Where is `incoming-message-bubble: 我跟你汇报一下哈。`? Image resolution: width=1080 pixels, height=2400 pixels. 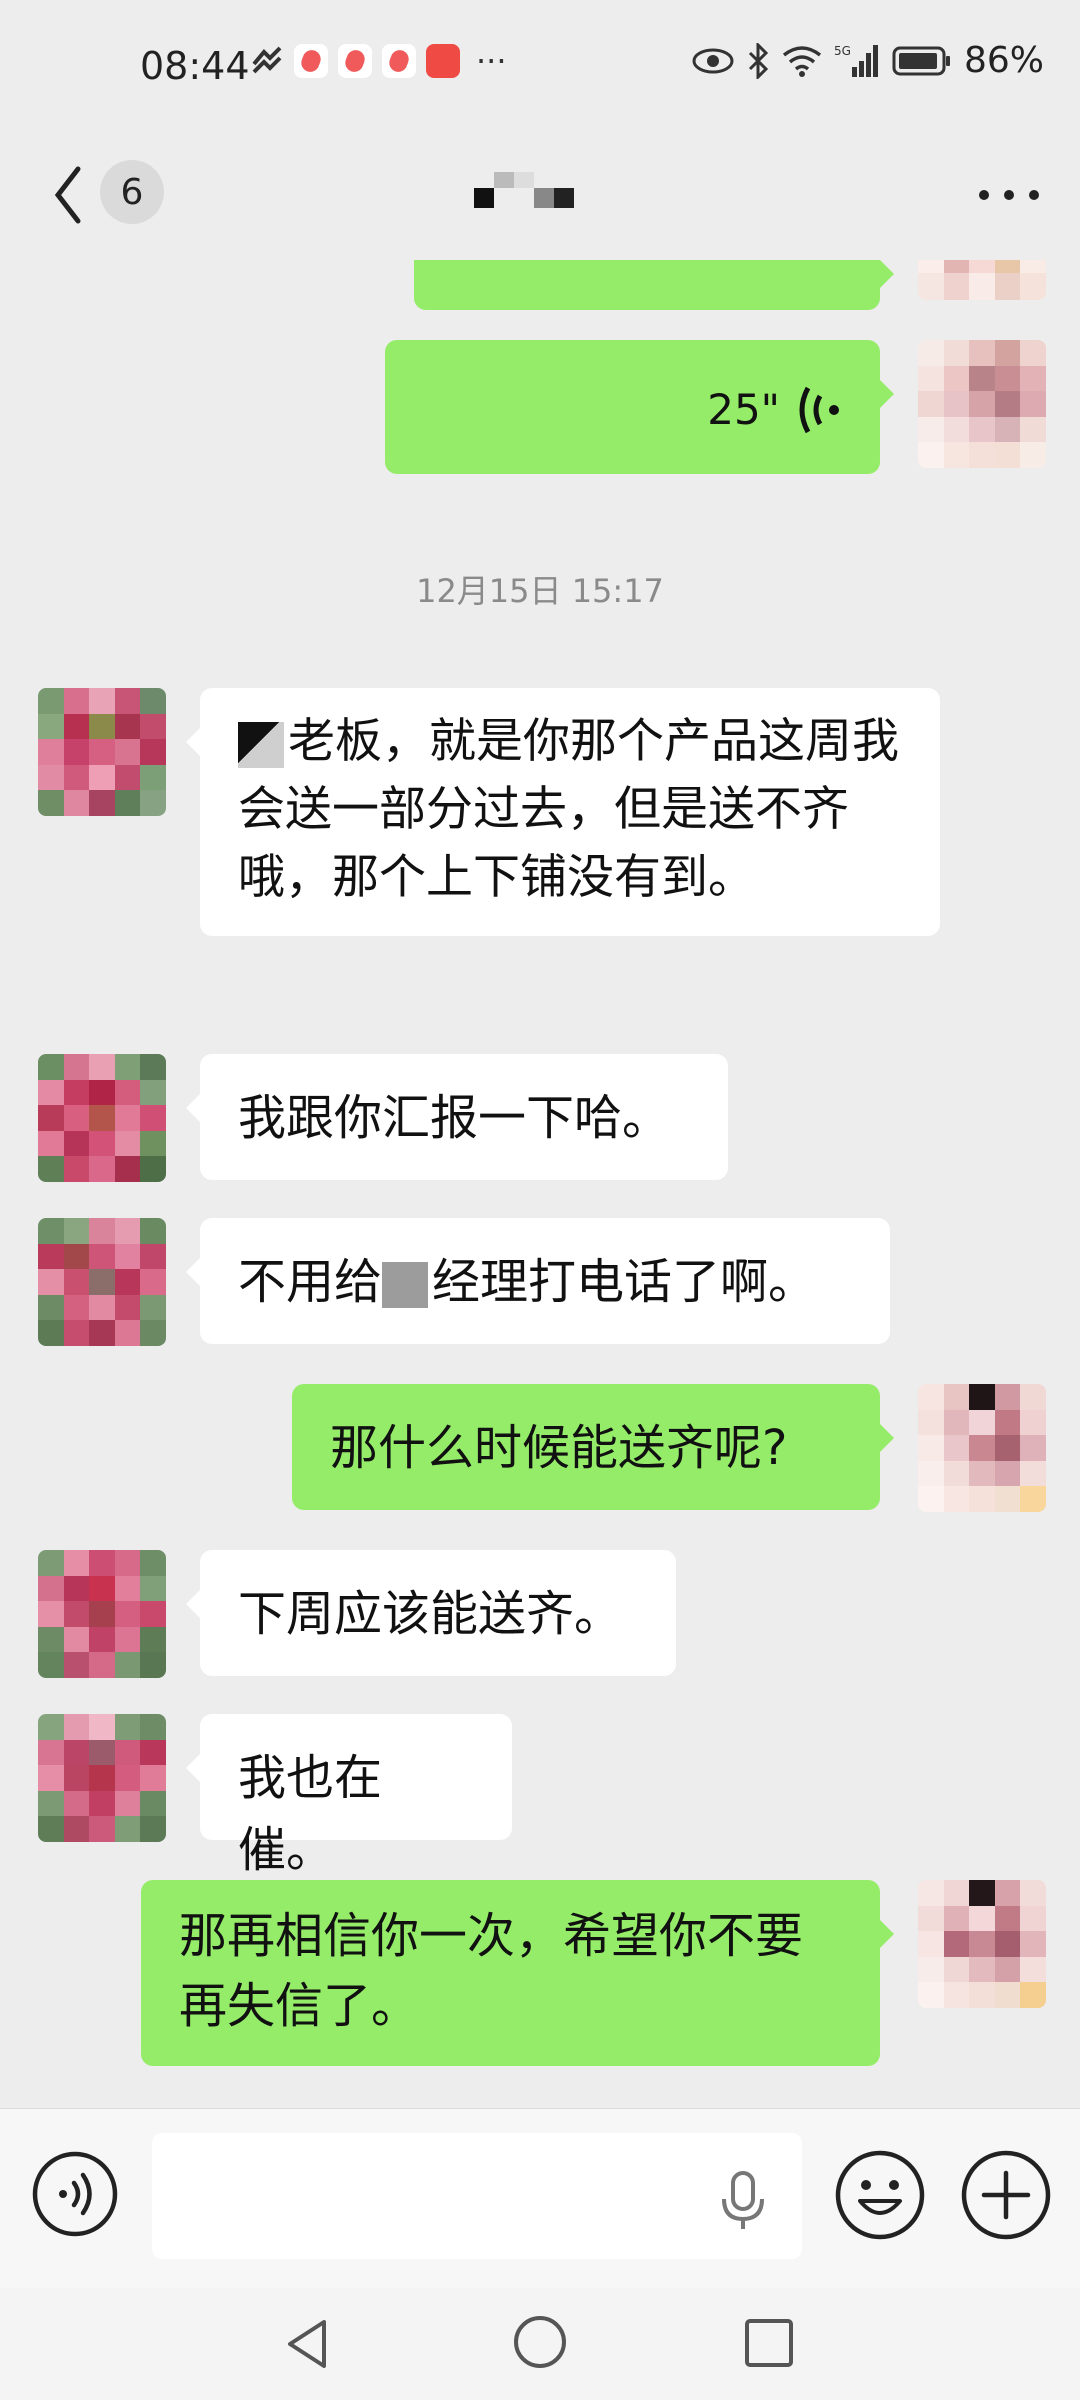 incoming-message-bubble: 我跟你汇报一下哈。 is located at coordinates (457, 1117).